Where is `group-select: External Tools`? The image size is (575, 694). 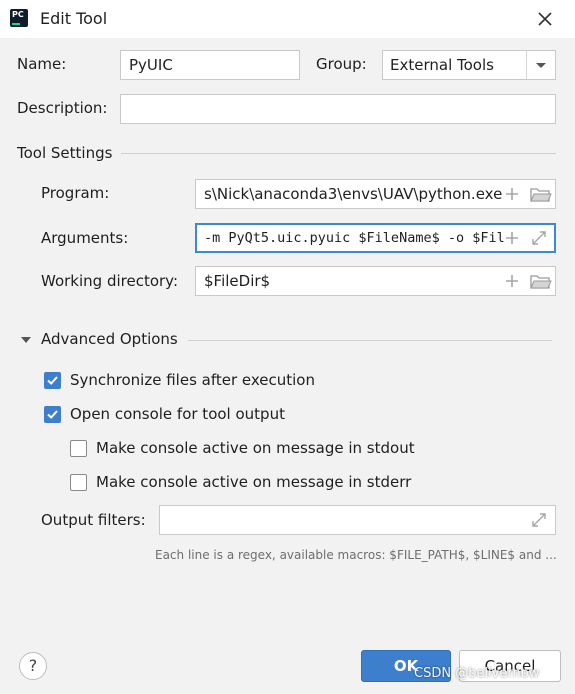
group-select: External Tools is located at coordinates (469, 65).